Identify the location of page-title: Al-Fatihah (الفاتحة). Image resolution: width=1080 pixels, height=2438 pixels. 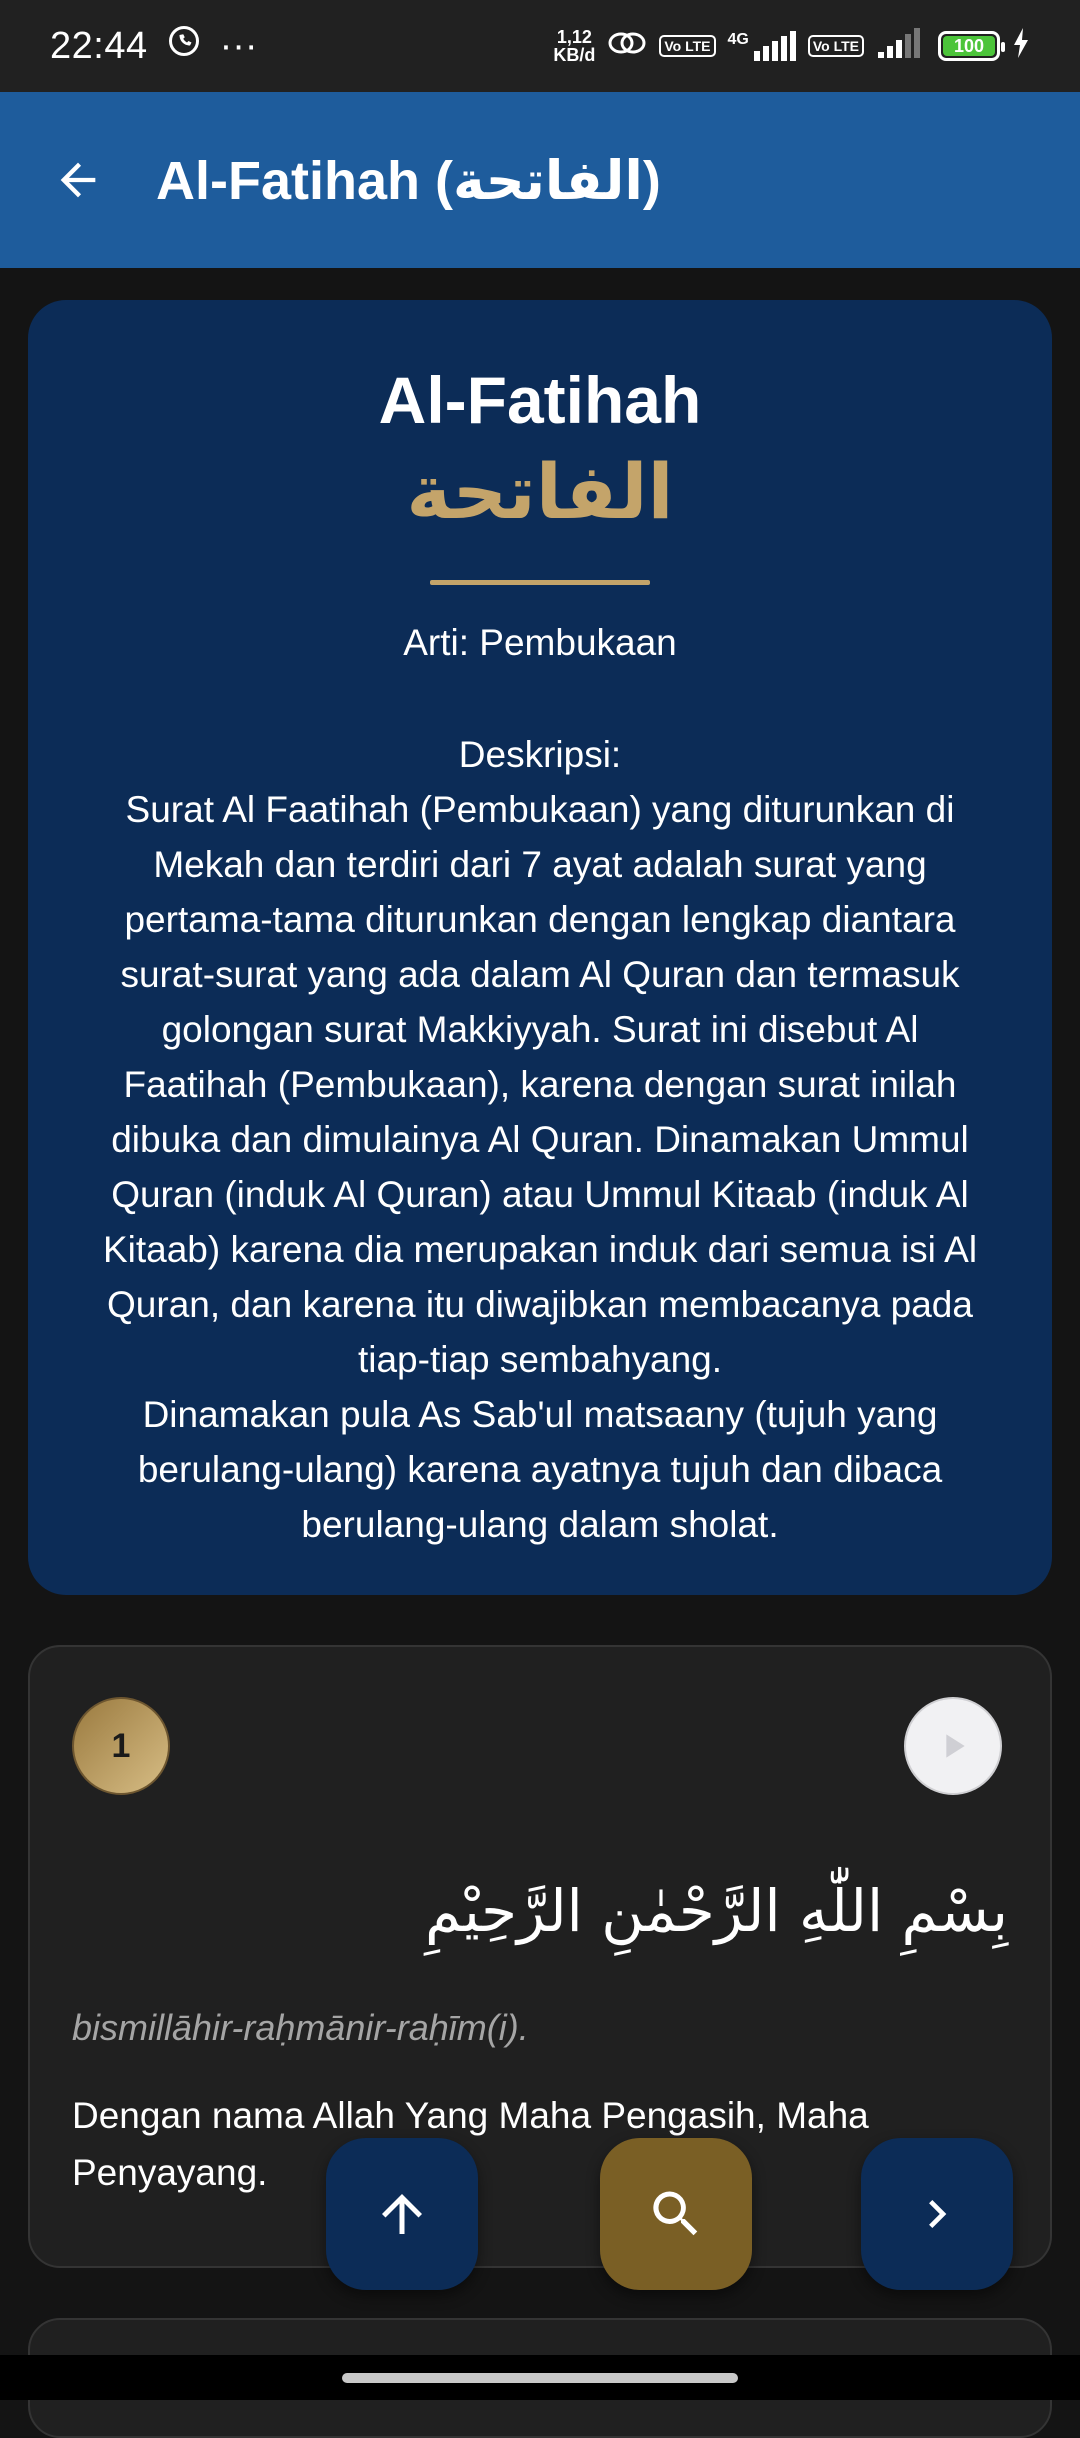
(408, 180).